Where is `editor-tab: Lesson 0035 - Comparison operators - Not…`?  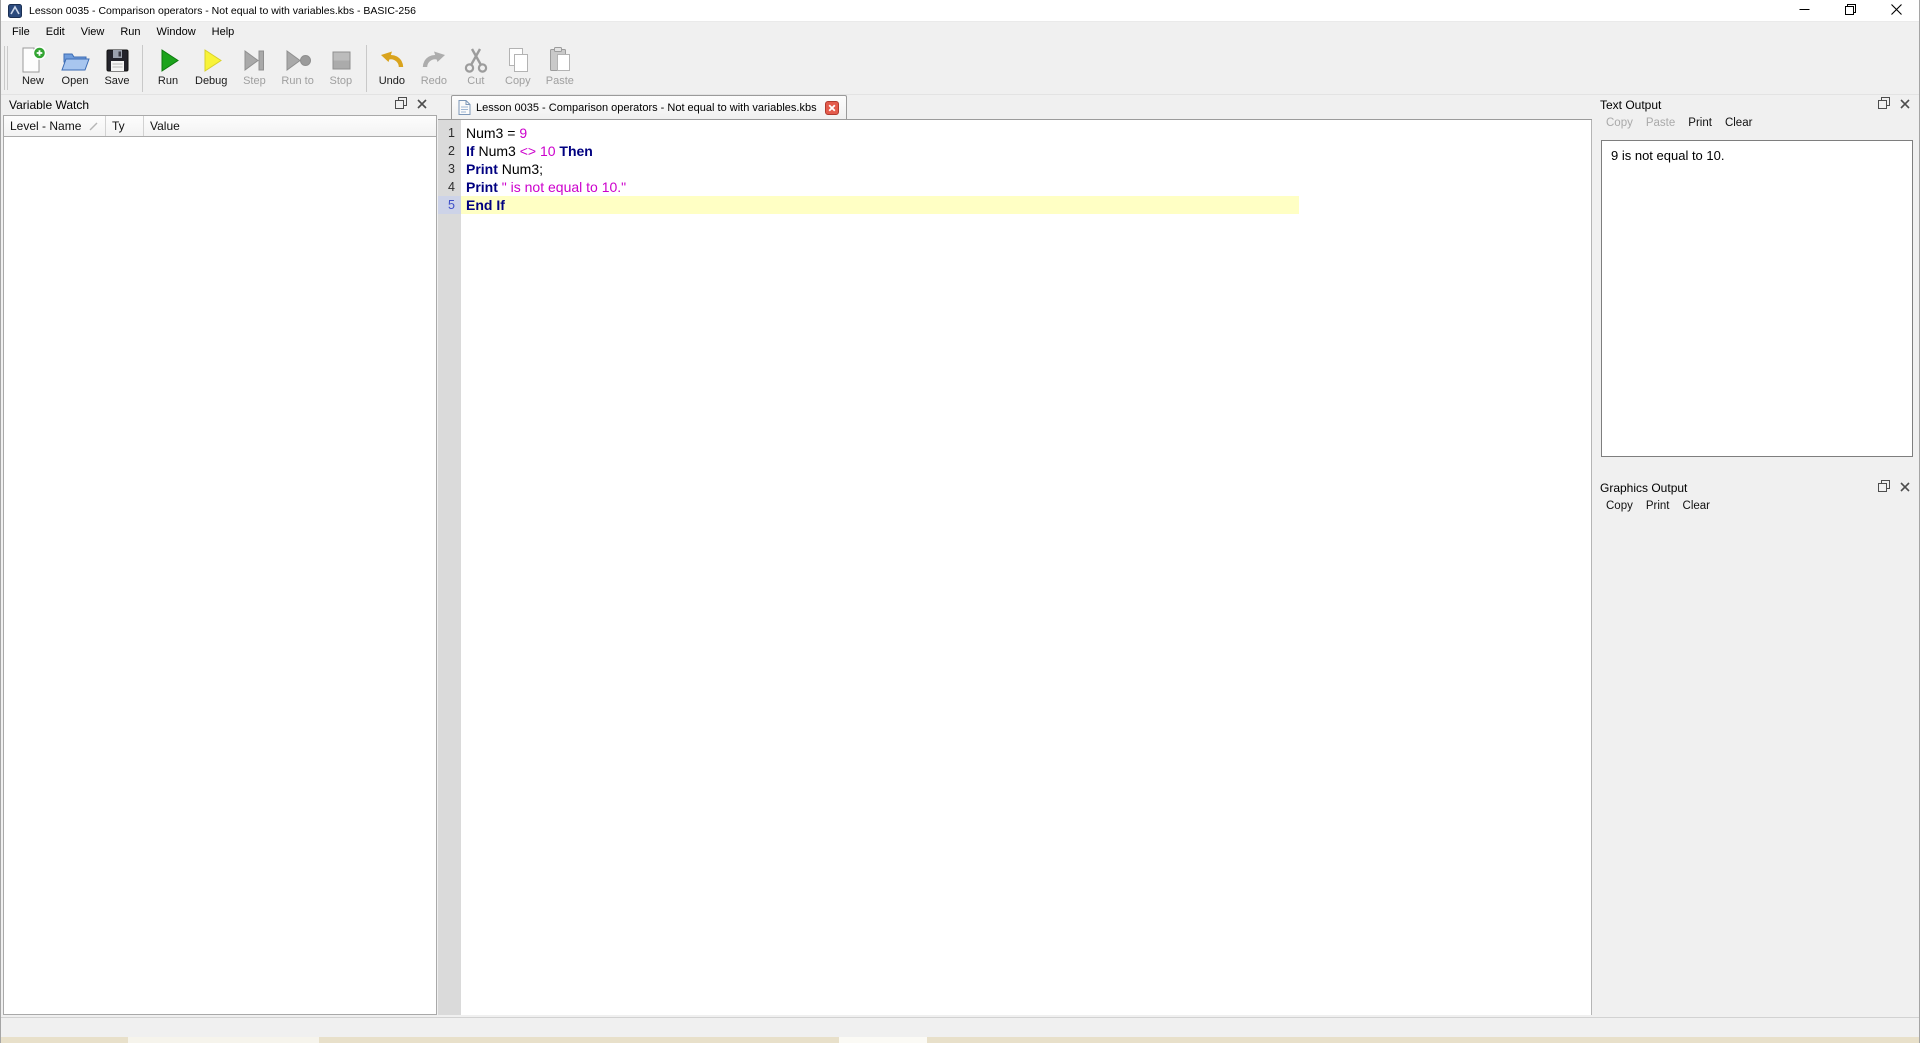 editor-tab: Lesson 0035 - Comparison operators - Not… is located at coordinates (649, 107).